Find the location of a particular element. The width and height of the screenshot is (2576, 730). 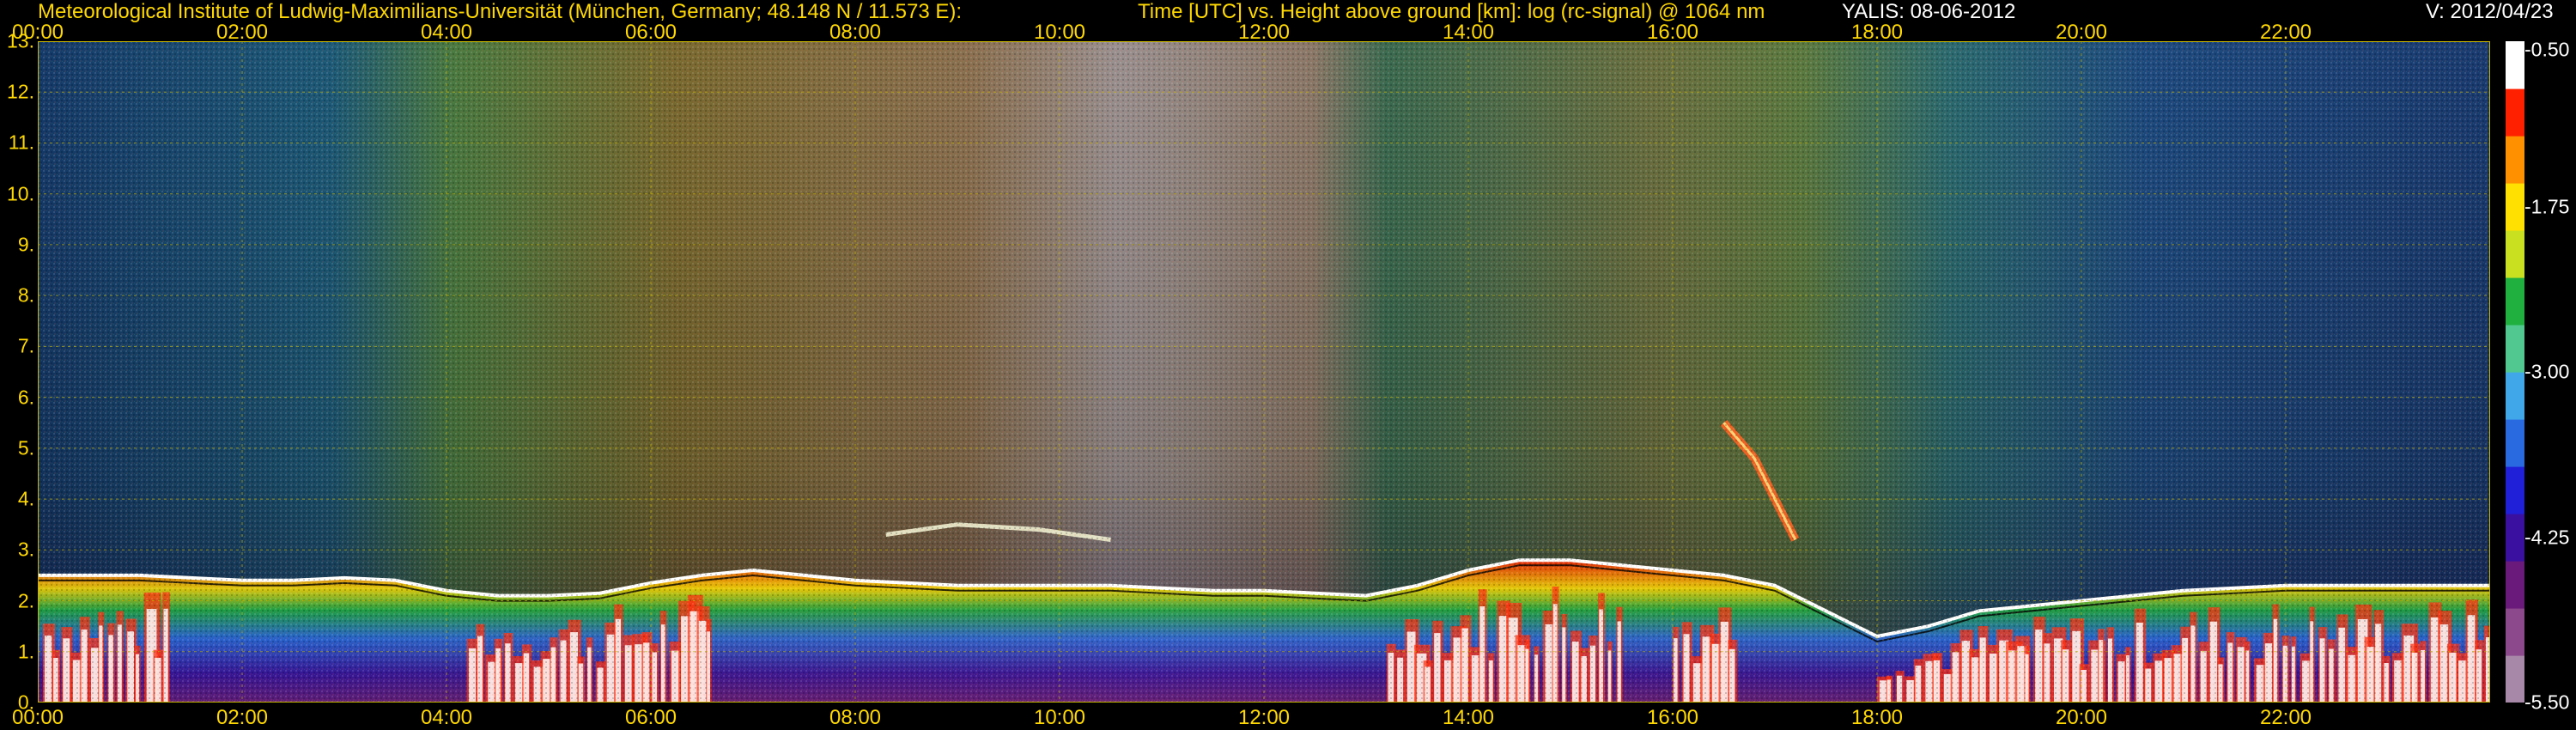

x-tick-bottom-3: 06:00 is located at coordinates (651, 717).